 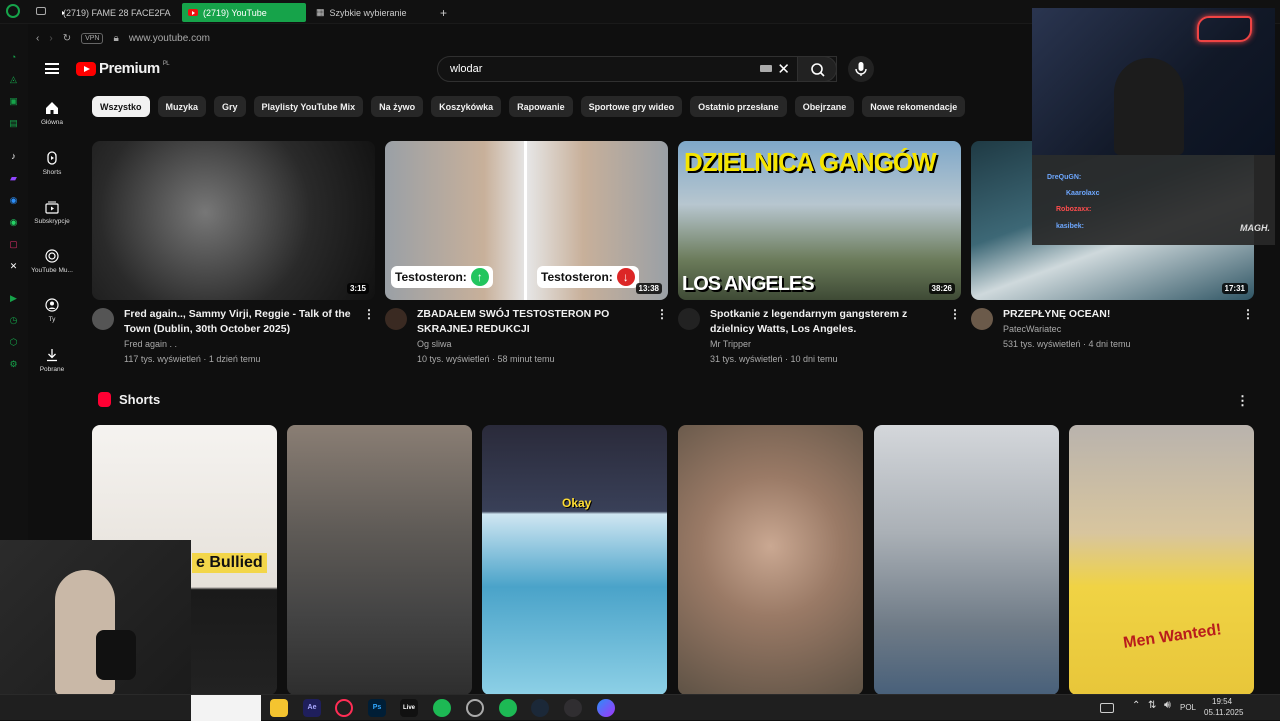 I want to click on pinboard-icon: ▣, so click(x=13, y=101).